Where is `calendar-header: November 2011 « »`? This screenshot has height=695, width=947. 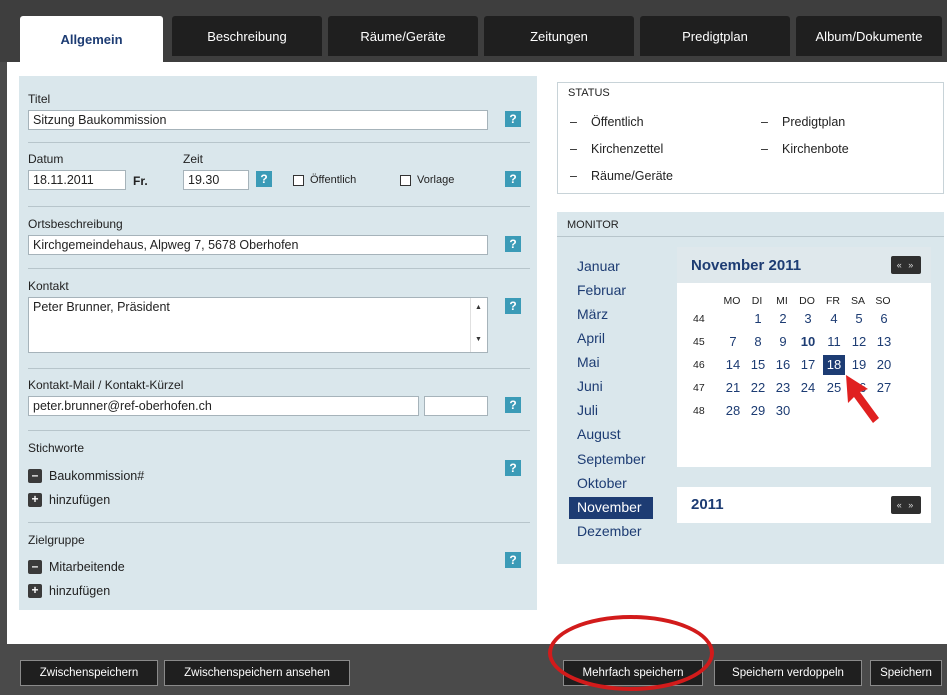 calendar-header: November 2011 « » is located at coordinates (804, 265).